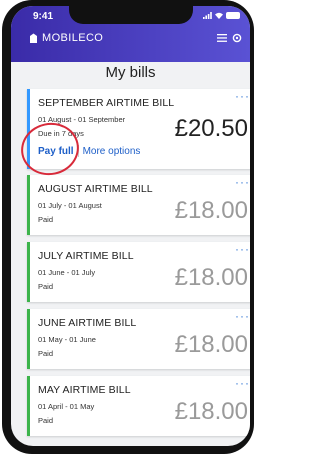 Image resolution: width=320 pixels, height=457 pixels. Describe the element at coordinates (73, 38) in the screenshot. I see `brand-name: MOBILECO` at that location.